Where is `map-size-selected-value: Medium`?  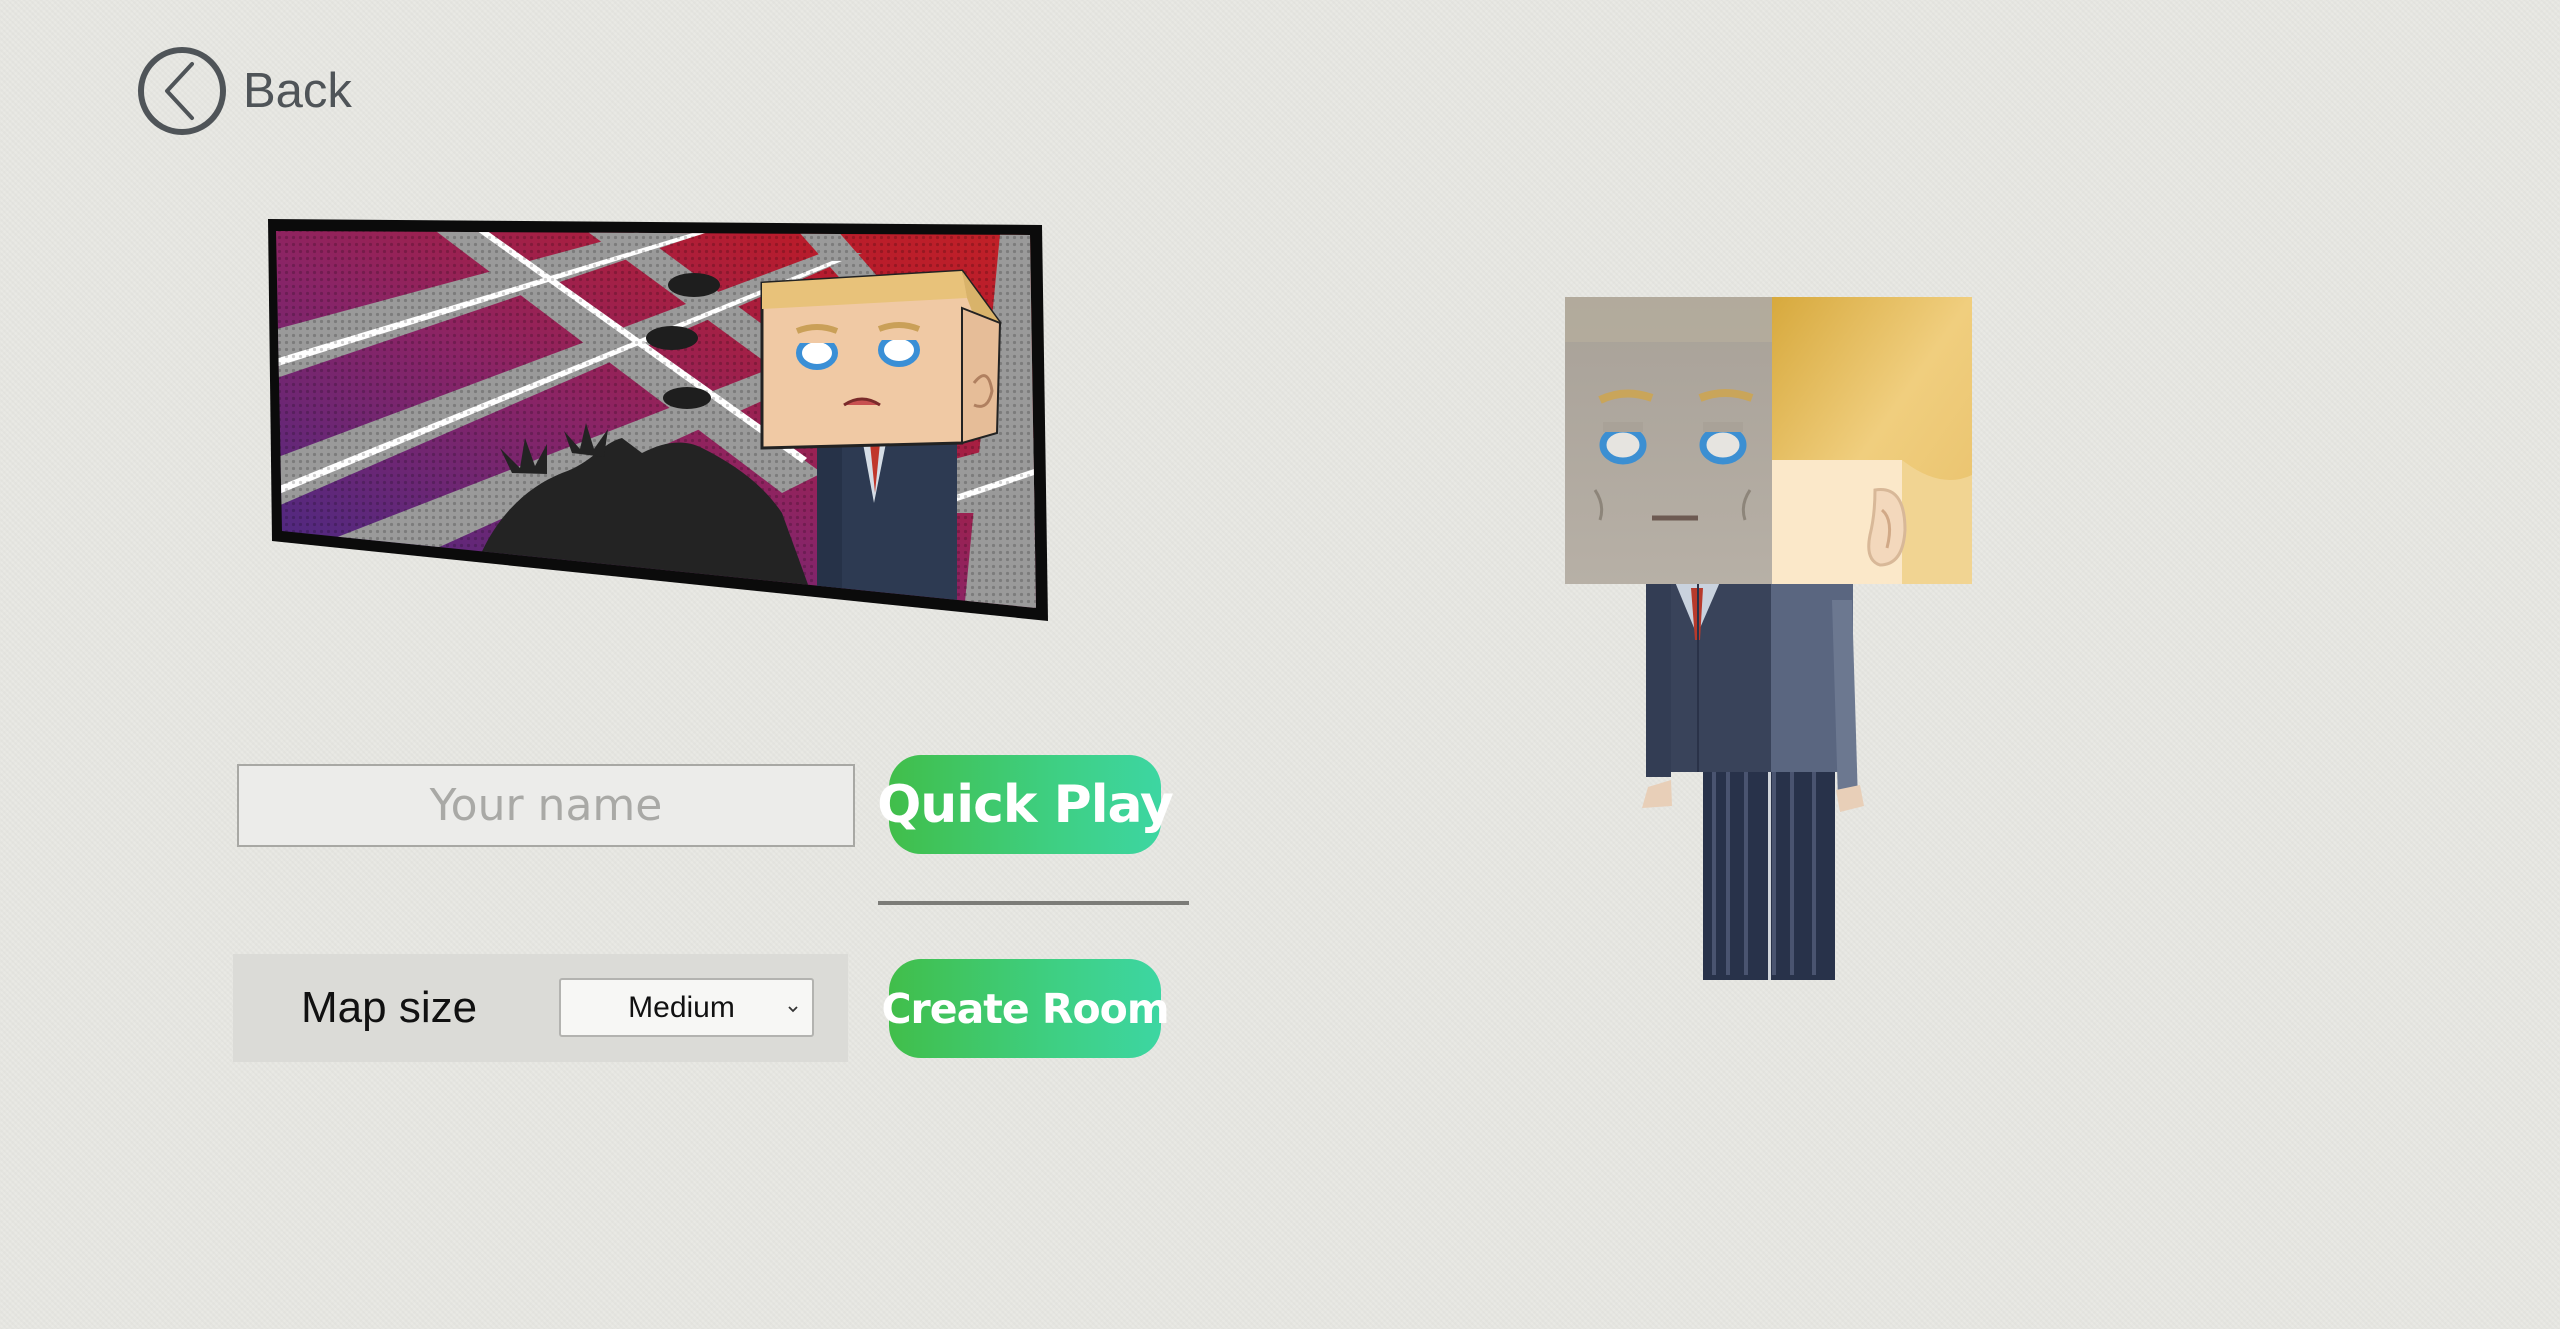
map-size-selected-value: Medium is located at coordinates (681, 1007).